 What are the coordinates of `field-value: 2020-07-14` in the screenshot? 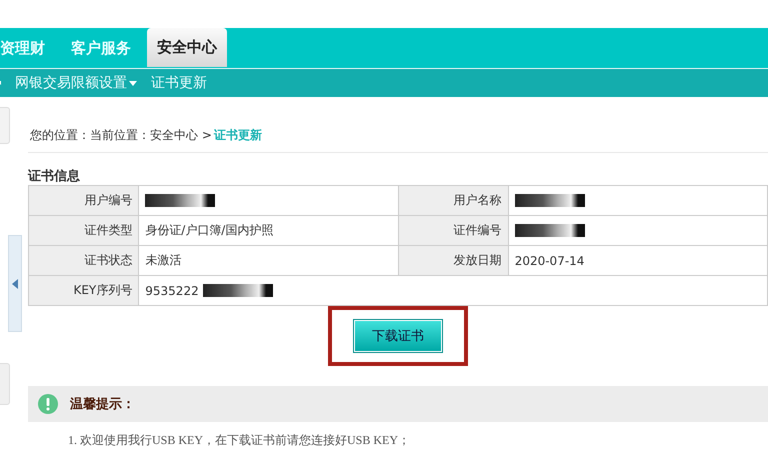 It's located at (549, 261).